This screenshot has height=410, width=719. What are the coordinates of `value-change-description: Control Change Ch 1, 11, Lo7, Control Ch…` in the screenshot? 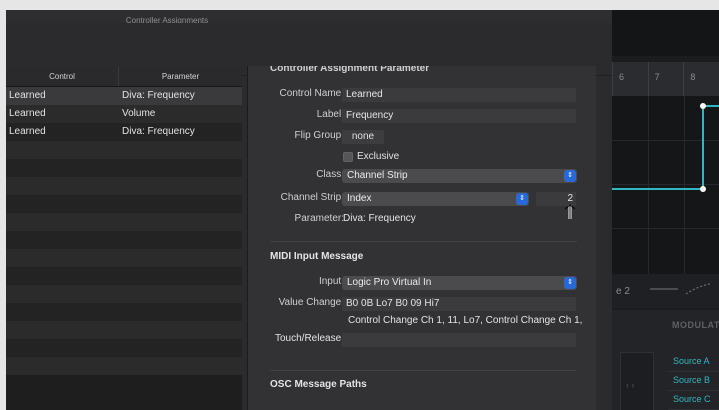 It's located at (465, 320).